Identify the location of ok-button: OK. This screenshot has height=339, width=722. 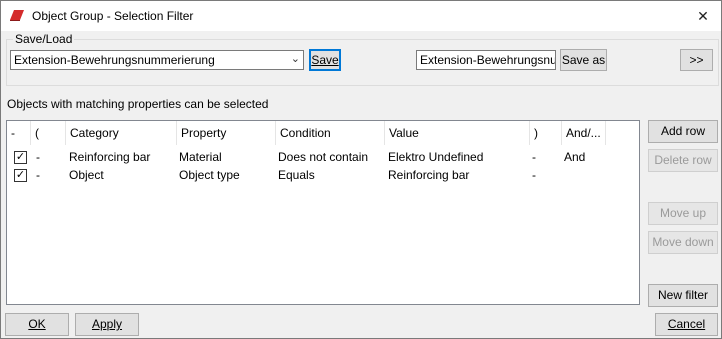
(37, 324).